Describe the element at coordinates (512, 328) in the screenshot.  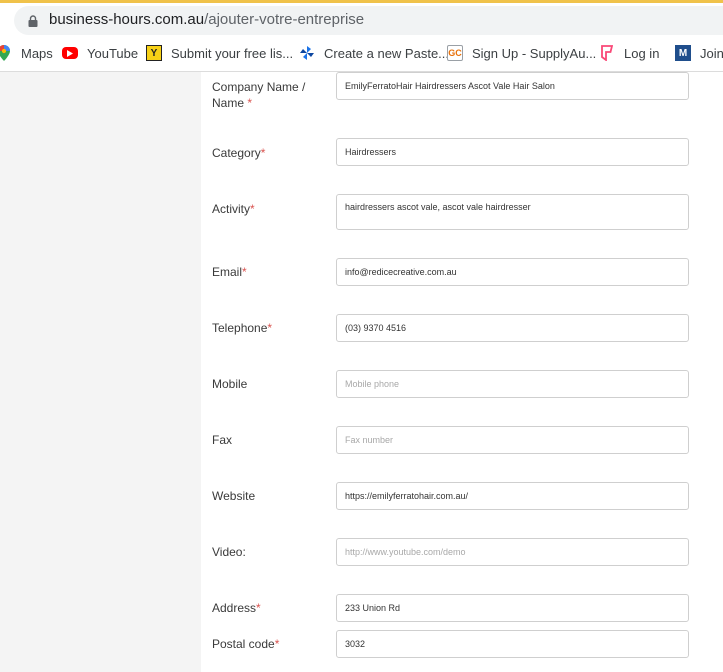
I see `telephone-input: (03) 9370 4516` at that location.